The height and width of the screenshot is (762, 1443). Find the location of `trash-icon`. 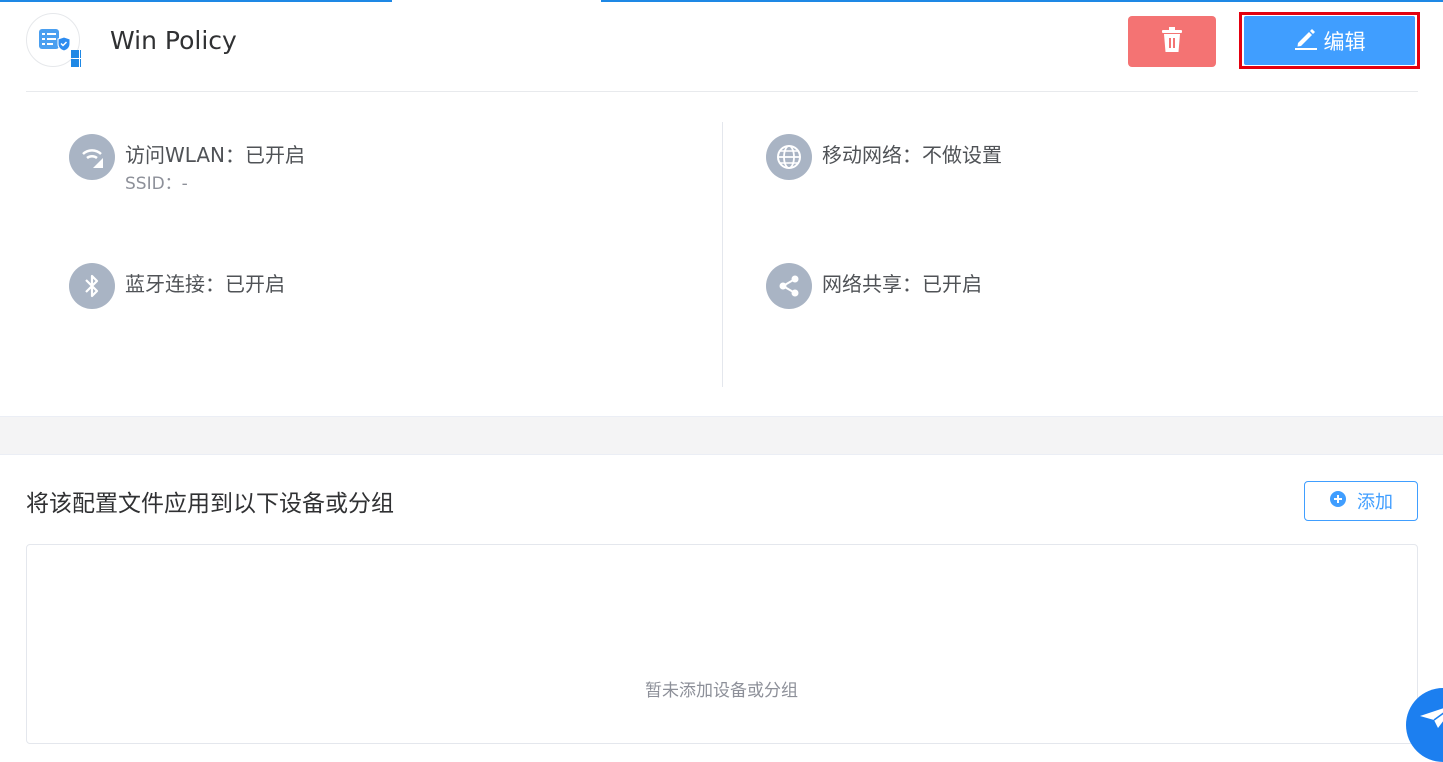

trash-icon is located at coordinates (1172, 41).